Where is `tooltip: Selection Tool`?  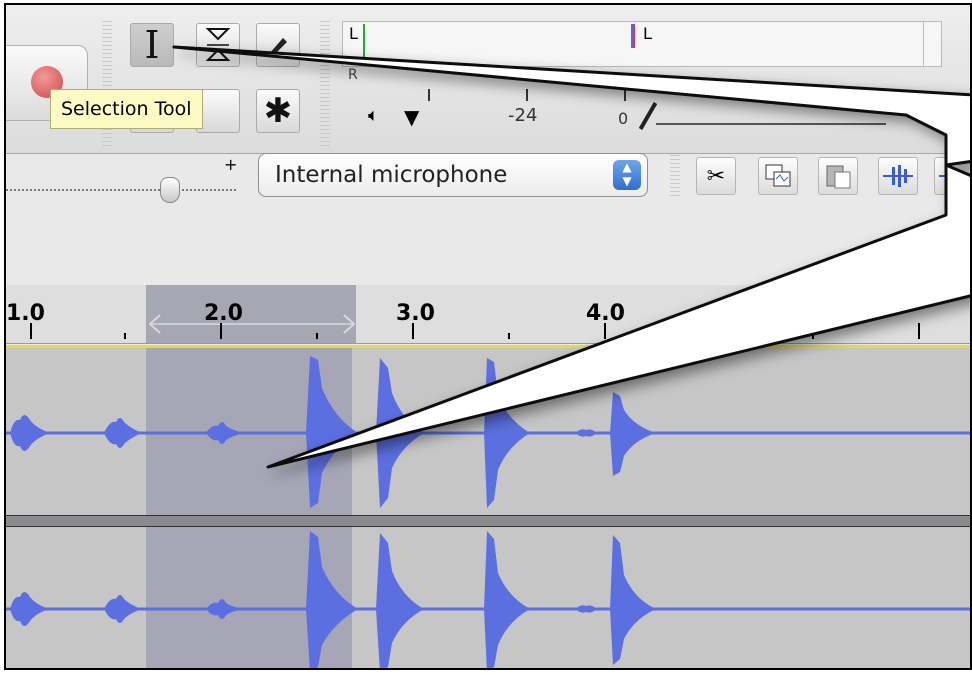 tooltip: Selection Tool is located at coordinates (126, 109).